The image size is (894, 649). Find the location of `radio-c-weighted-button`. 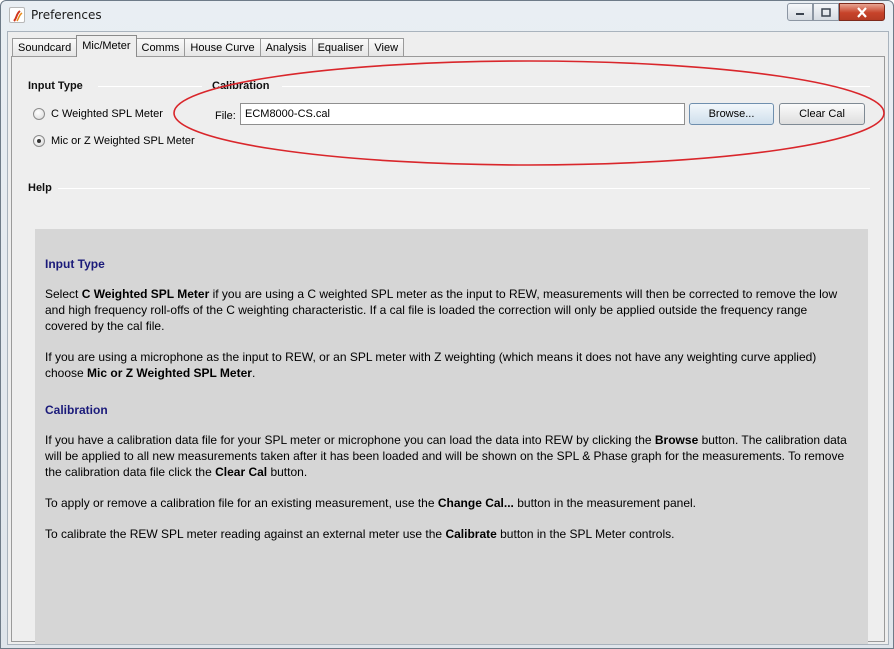

radio-c-weighted-button is located at coordinates (39, 114).